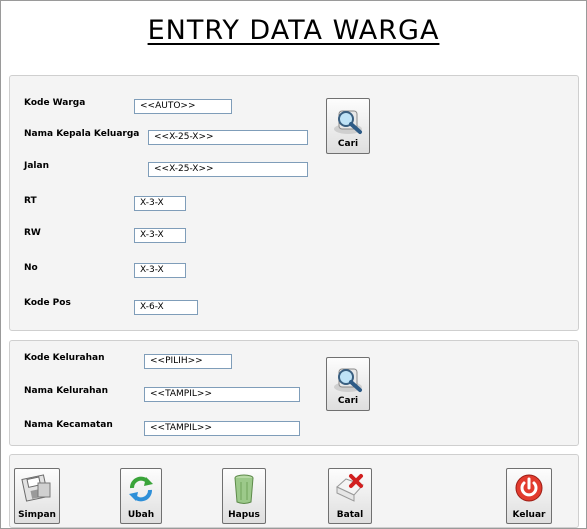  I want to click on simpan-button: Simpan, so click(37, 496).